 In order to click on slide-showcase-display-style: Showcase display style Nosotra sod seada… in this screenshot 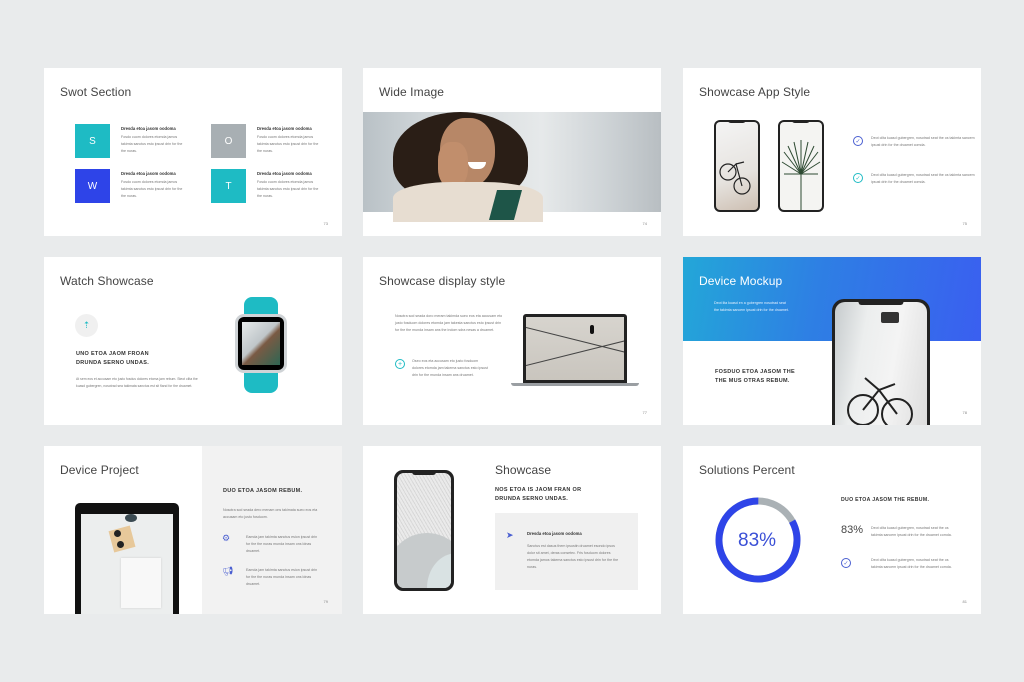, I will do `click(512, 341)`.